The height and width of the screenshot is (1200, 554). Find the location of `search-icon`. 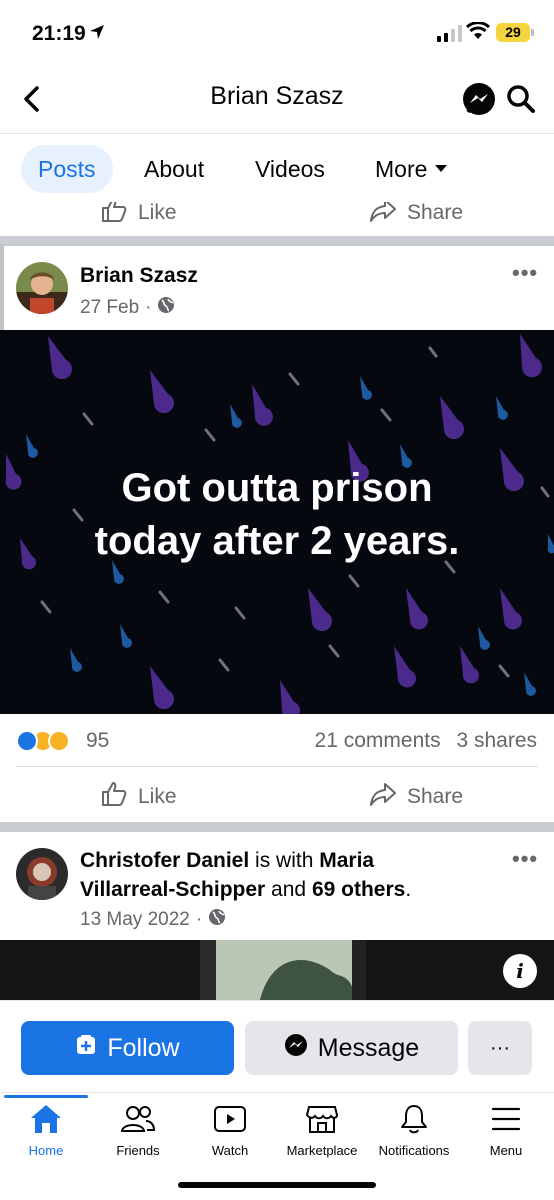

search-icon is located at coordinates (521, 101).